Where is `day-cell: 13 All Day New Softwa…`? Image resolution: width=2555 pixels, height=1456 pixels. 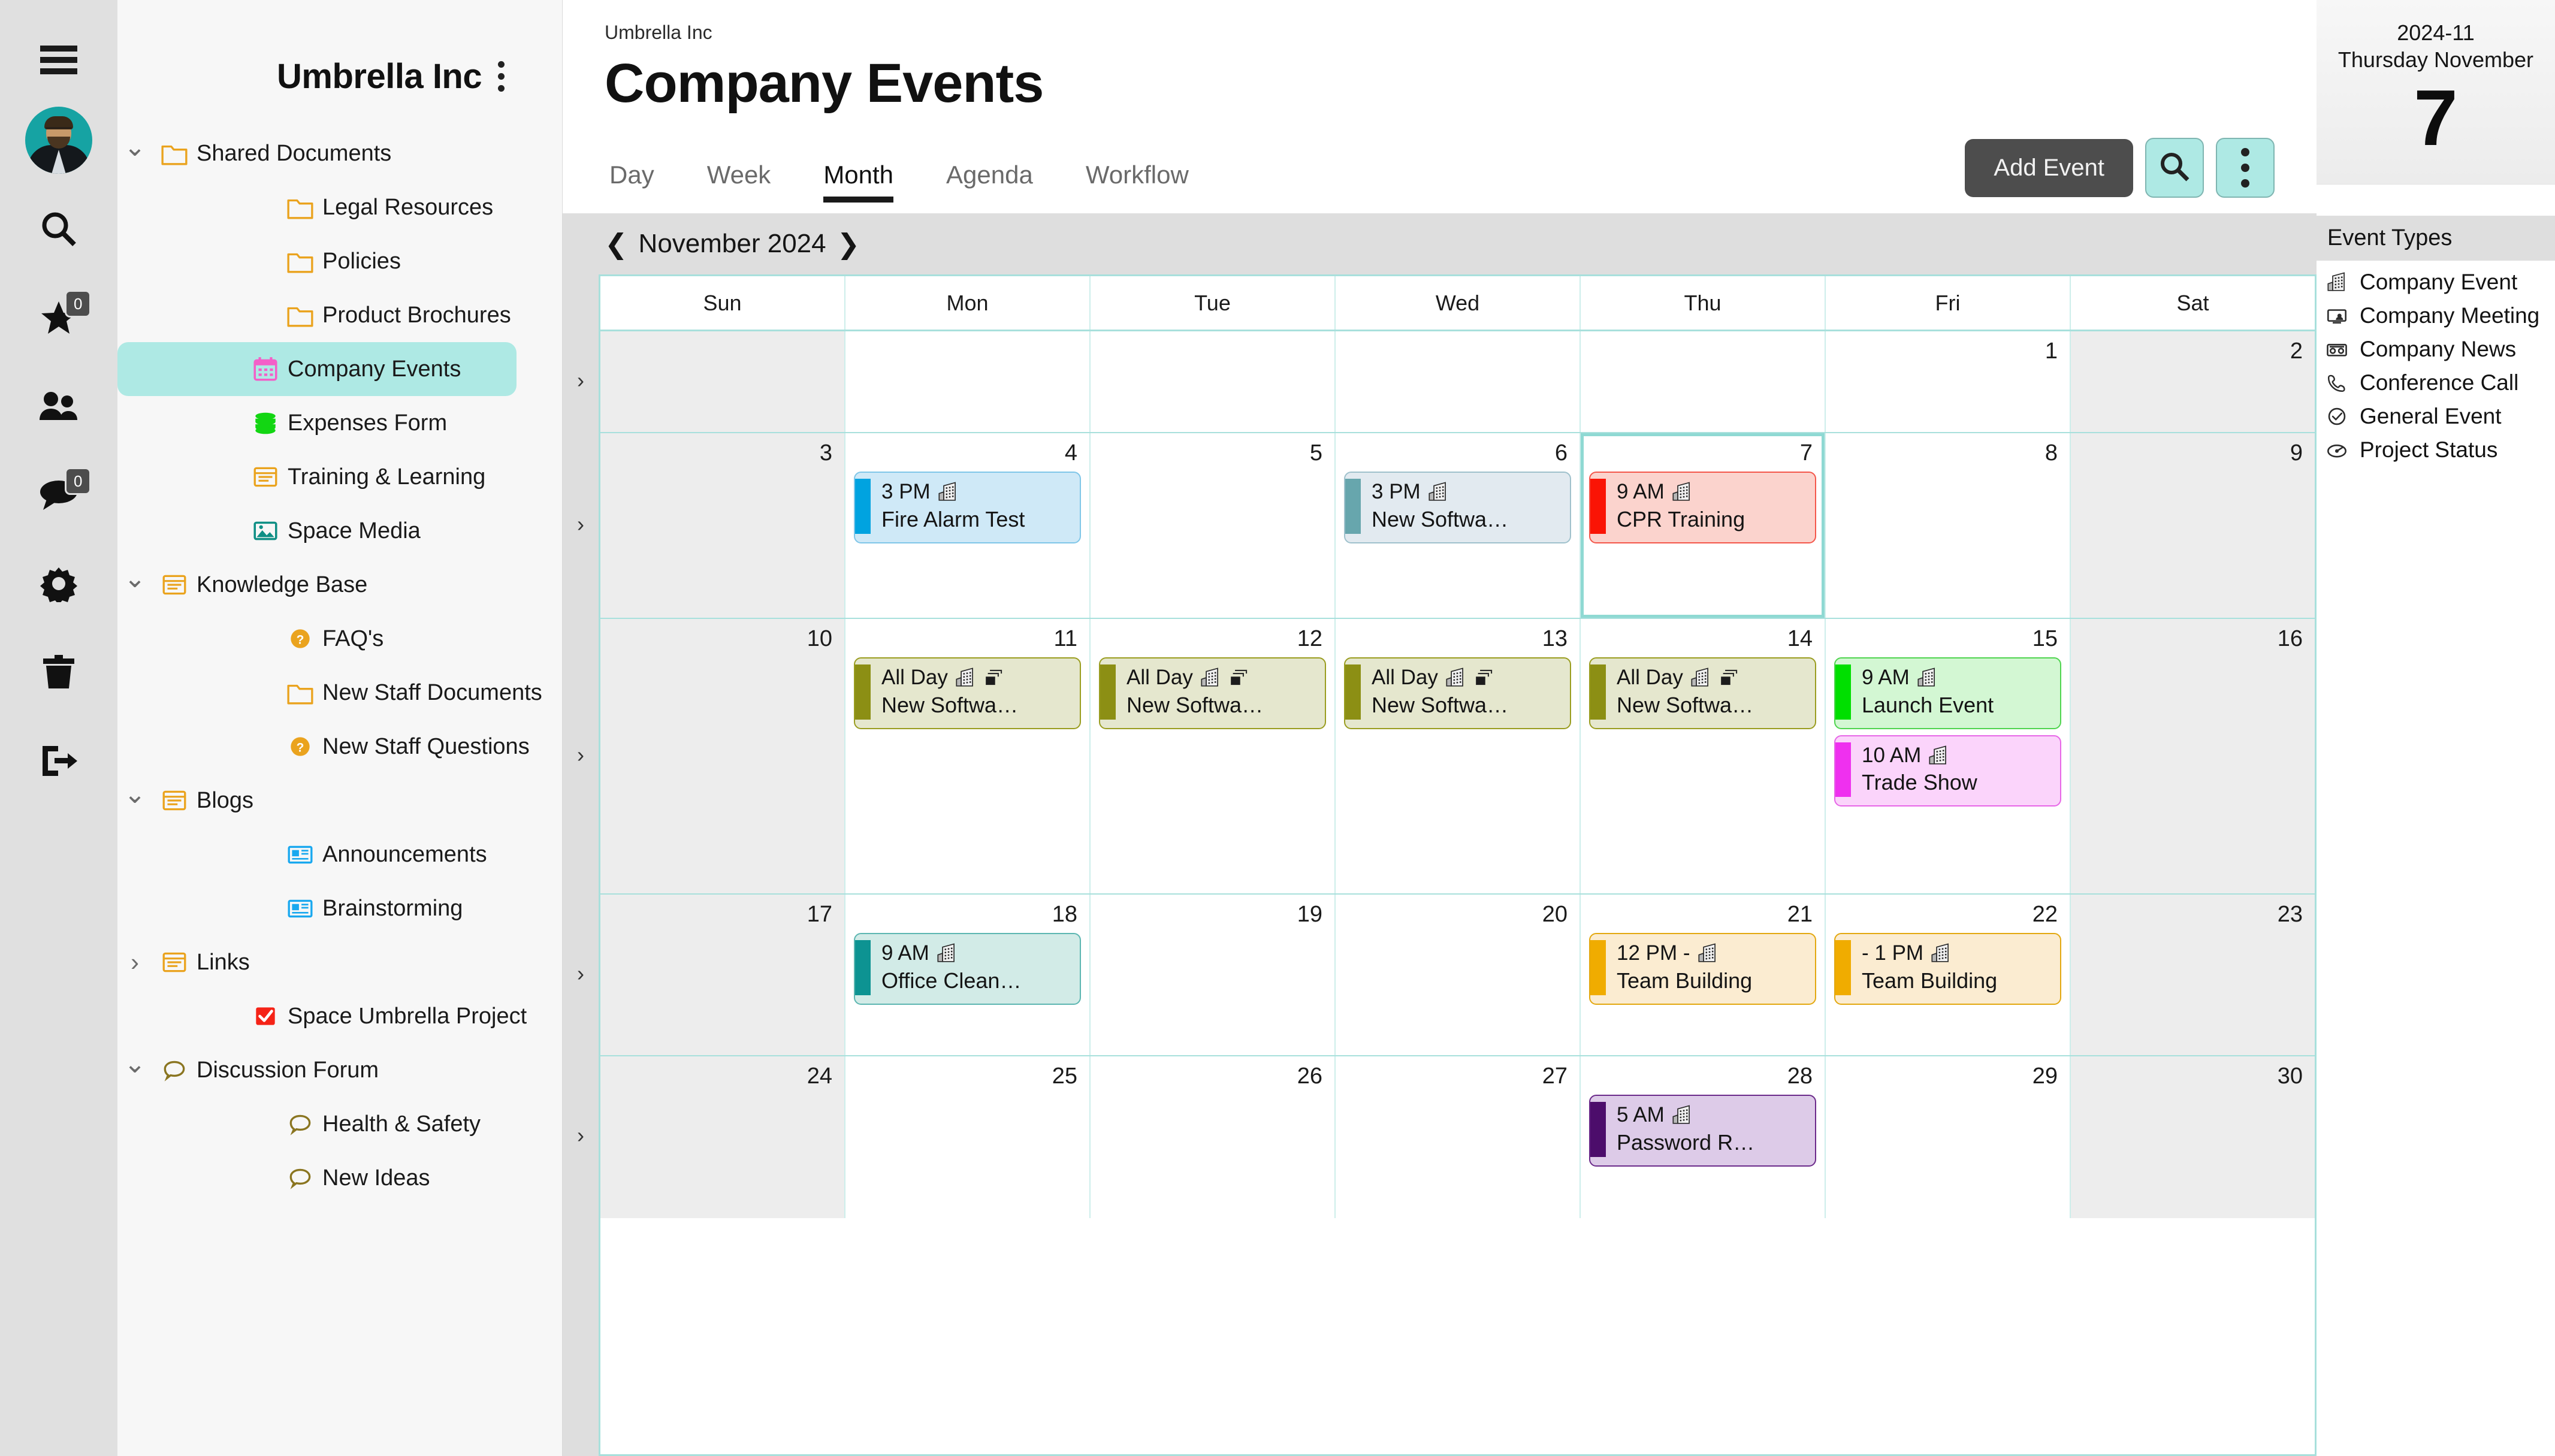 day-cell: 13 All Day New Softwa… is located at coordinates (1458, 756).